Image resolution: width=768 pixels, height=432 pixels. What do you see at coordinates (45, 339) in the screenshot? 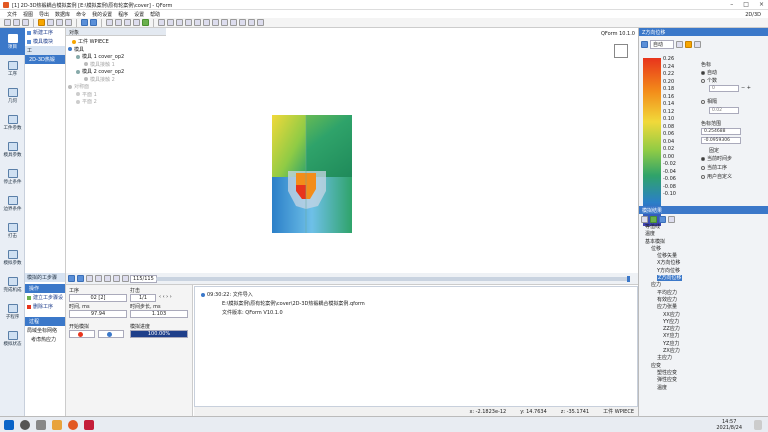
I see `thermal-stress-option: 考虑热应力` at bounding box center [45, 339].